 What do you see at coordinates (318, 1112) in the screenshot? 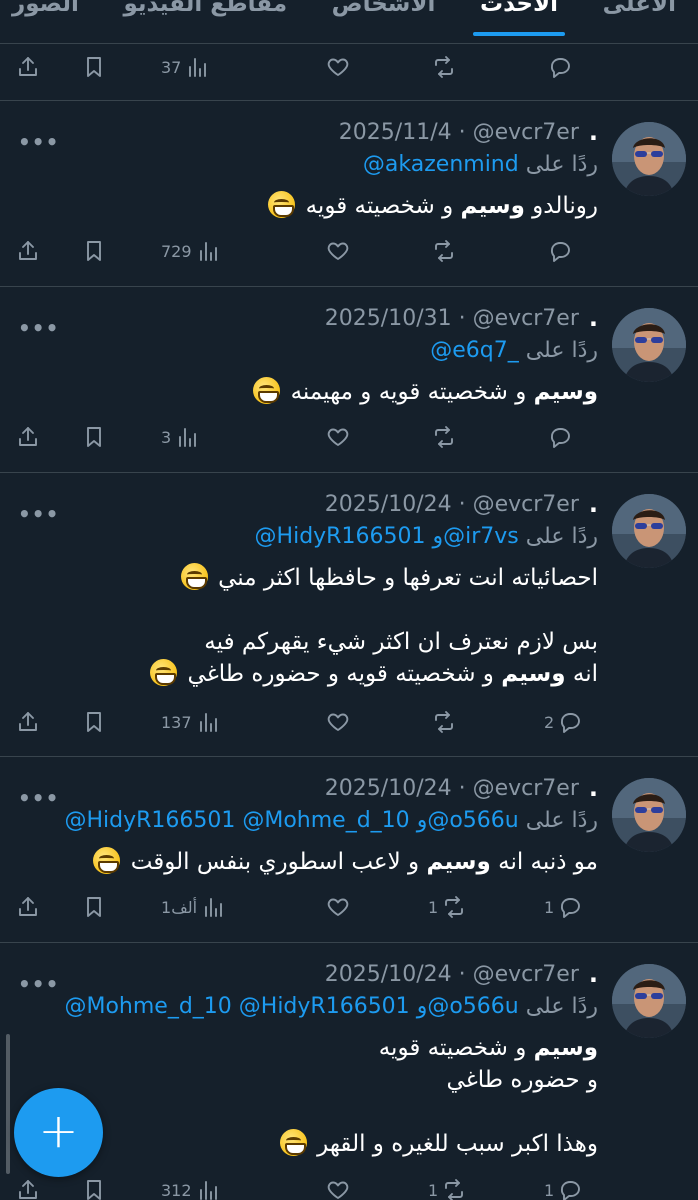
I see `tweet-text-line` at bounding box center [318, 1112].